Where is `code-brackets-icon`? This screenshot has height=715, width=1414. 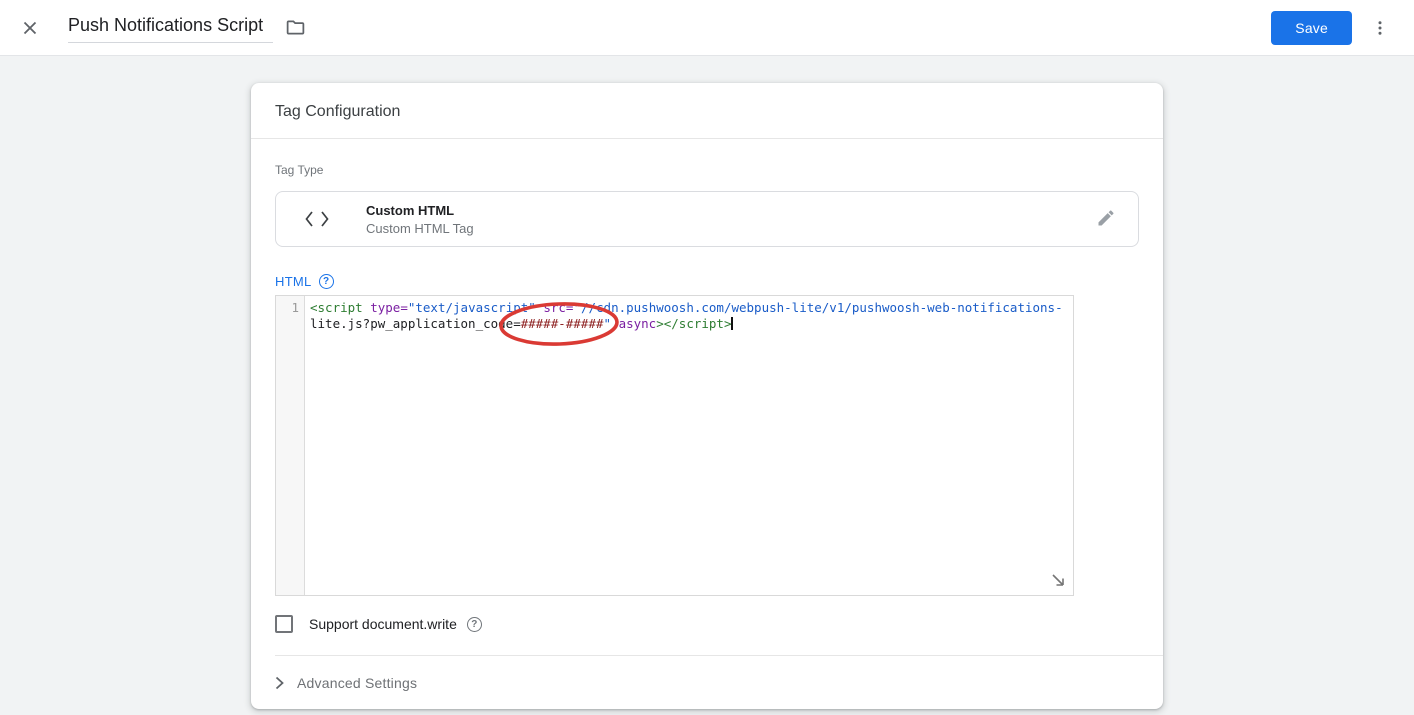 code-brackets-icon is located at coordinates (317, 219).